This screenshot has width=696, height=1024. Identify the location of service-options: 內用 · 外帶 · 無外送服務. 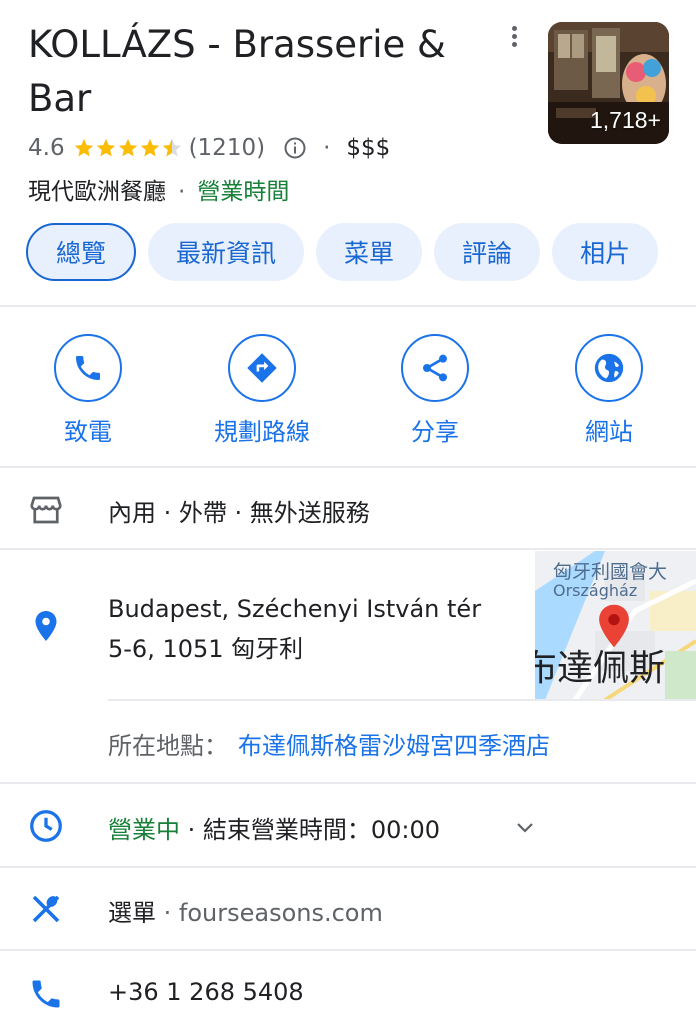
(239, 513).